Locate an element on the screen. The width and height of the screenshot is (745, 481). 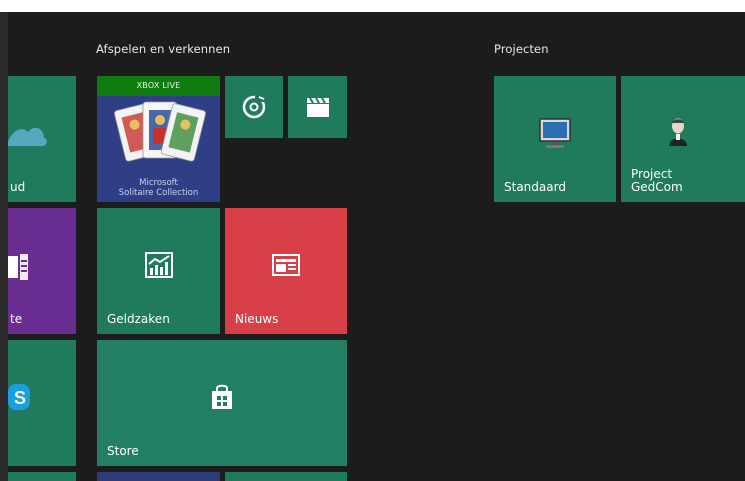
tile-solitaire: XBOX LIVE Microsoft Solitaire Collection is located at coordinates (158, 139).